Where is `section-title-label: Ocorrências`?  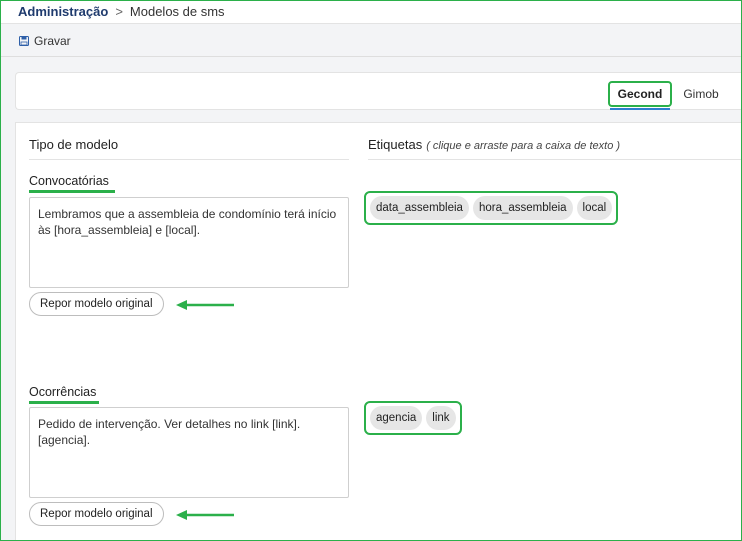
section-title-label: Ocorrências is located at coordinates (63, 392).